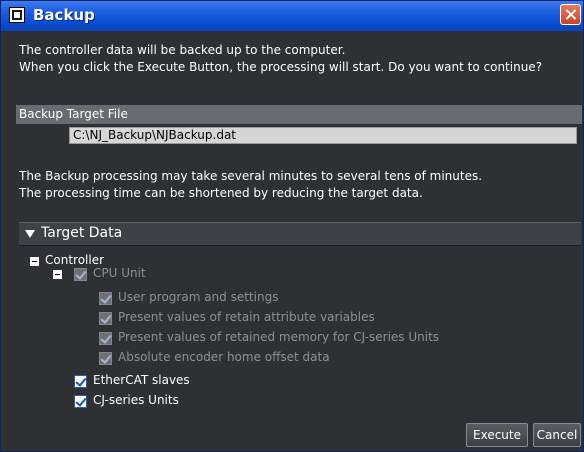 The height and width of the screenshot is (452, 584). Describe the element at coordinates (224, 357) in the screenshot. I see `tree-item-encoder-offset: Absolute encoder home offset data` at that location.